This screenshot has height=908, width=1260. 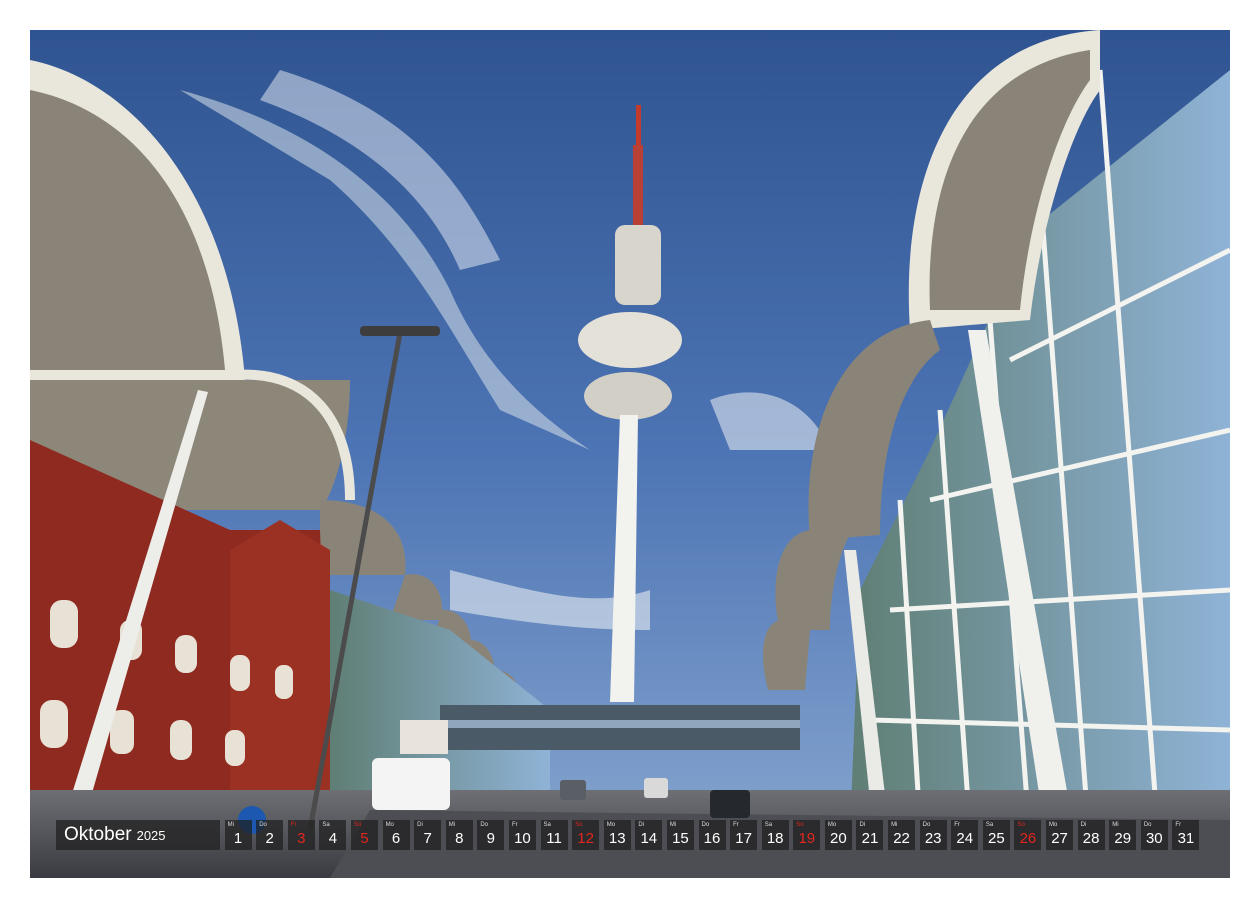 I want to click on day-number: 31, so click(x=1186, y=838).